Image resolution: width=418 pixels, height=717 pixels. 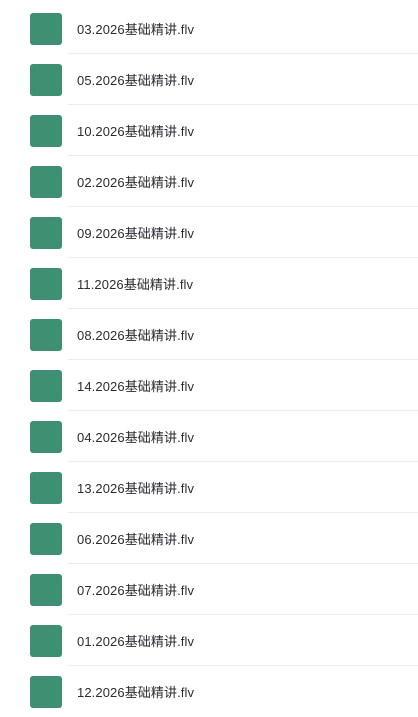 What do you see at coordinates (209, 79) in the screenshot?
I see `file-row: 05.2026基础精讲.flv` at bounding box center [209, 79].